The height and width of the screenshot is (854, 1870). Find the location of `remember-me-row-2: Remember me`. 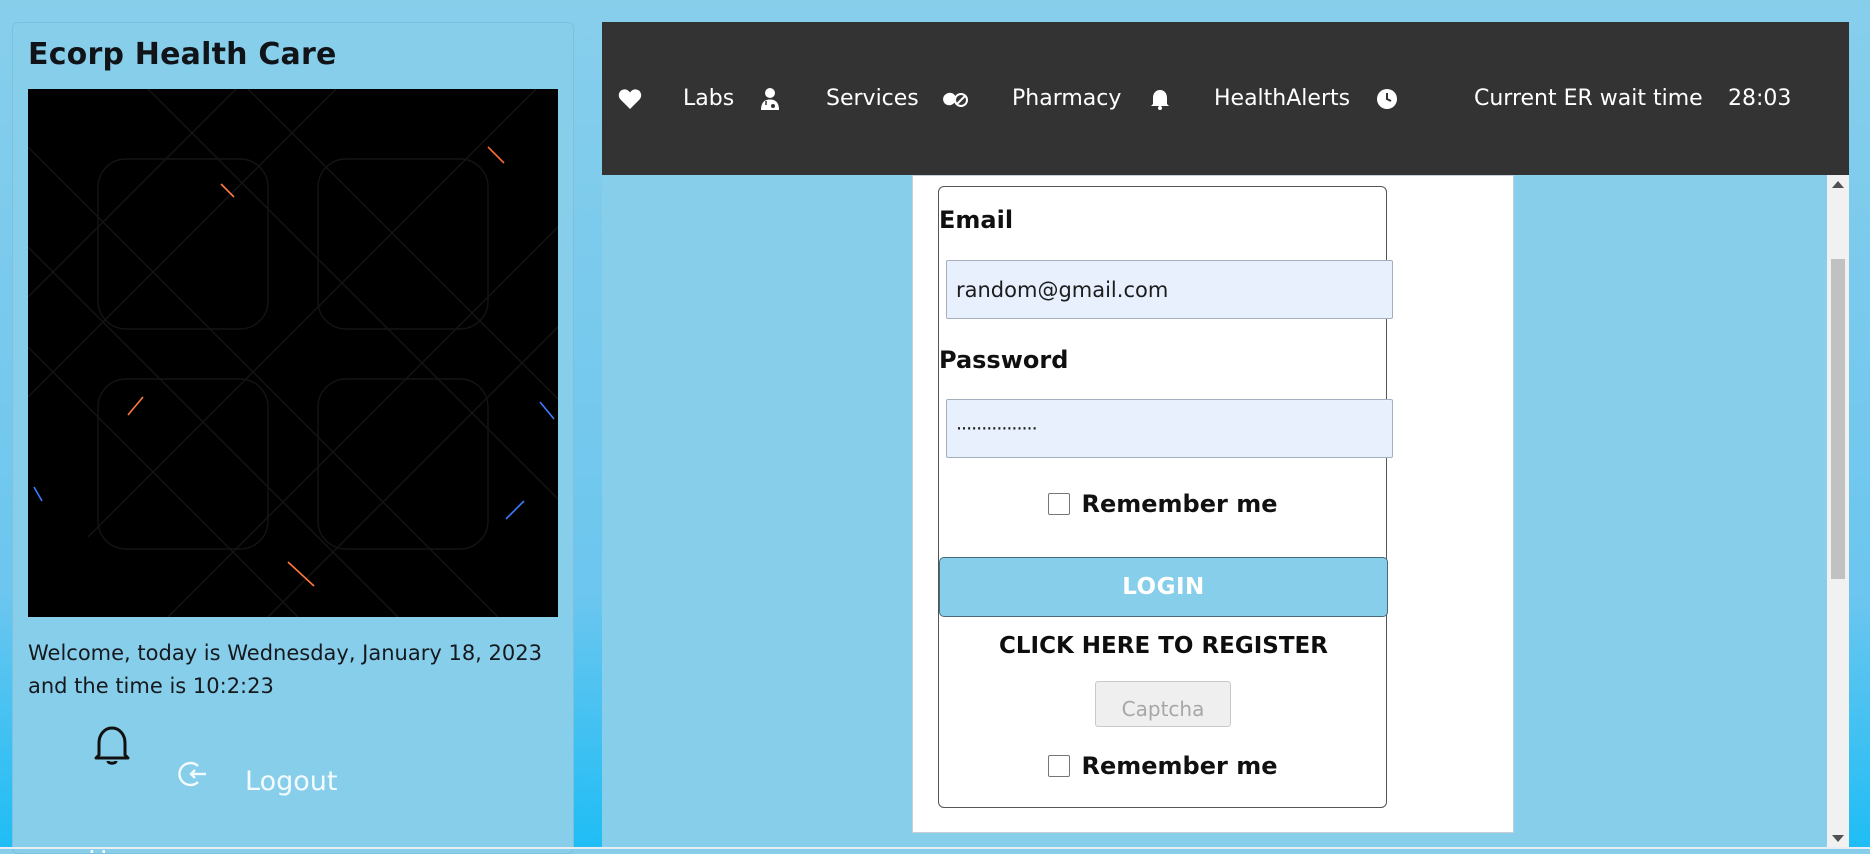

remember-me-row-2: Remember me is located at coordinates (1162, 766).